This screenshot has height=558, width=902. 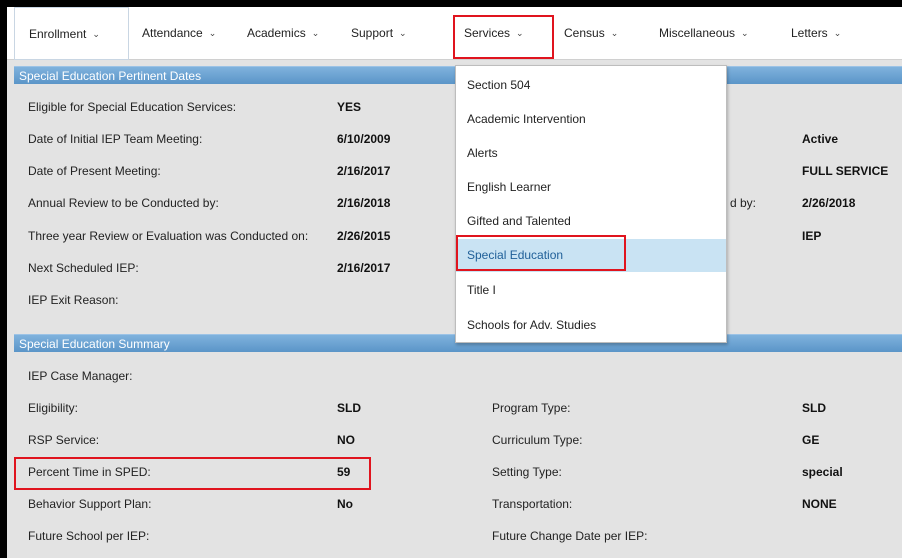 What do you see at coordinates (487, 33) in the screenshot?
I see `nav-label: Services` at bounding box center [487, 33].